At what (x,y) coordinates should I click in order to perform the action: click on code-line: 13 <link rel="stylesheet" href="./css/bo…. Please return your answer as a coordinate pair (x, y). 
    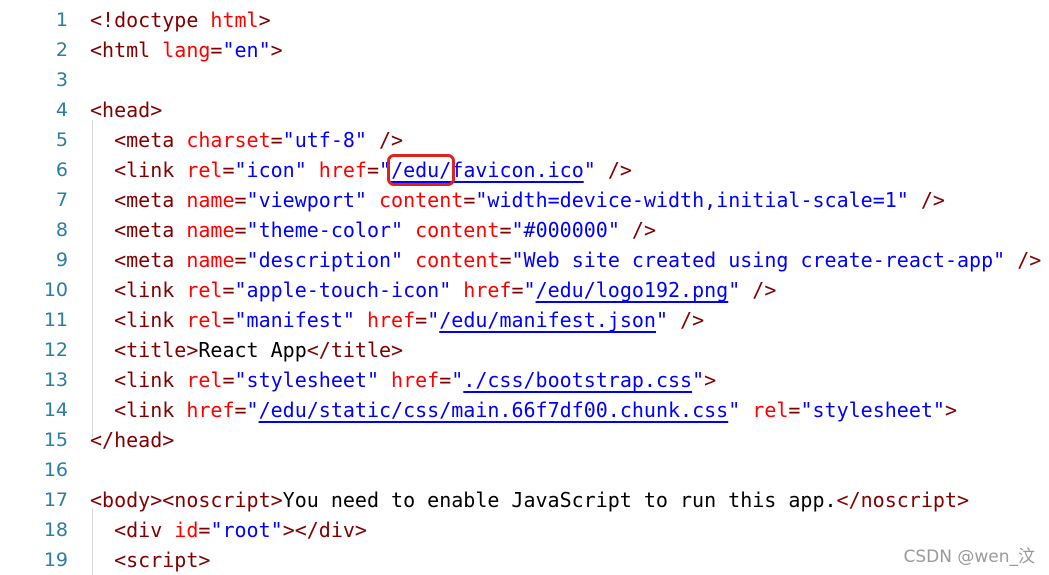
    Looking at the image, I should click on (524, 380).